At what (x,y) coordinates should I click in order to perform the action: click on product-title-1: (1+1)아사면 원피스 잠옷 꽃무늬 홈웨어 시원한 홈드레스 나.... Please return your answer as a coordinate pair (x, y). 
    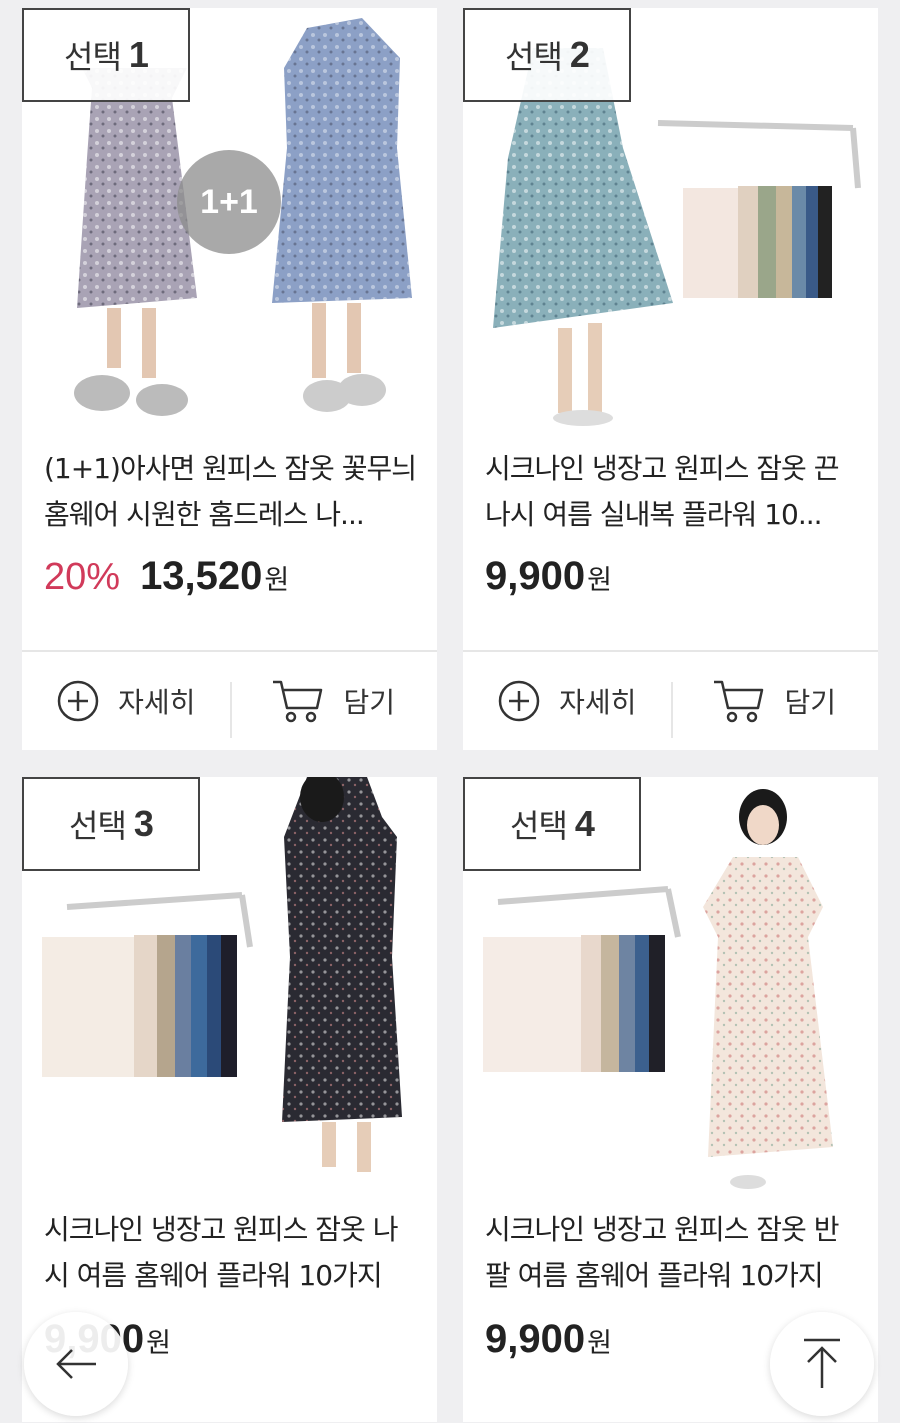
    Looking at the image, I should click on (231, 492).